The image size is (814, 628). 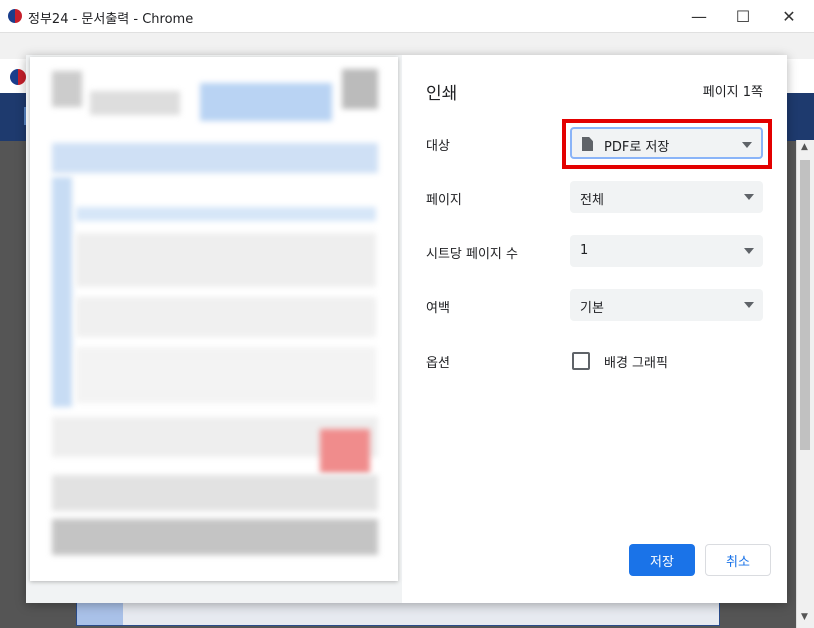 I want to click on page-count: 페이지 1쪽, so click(x=732, y=92).